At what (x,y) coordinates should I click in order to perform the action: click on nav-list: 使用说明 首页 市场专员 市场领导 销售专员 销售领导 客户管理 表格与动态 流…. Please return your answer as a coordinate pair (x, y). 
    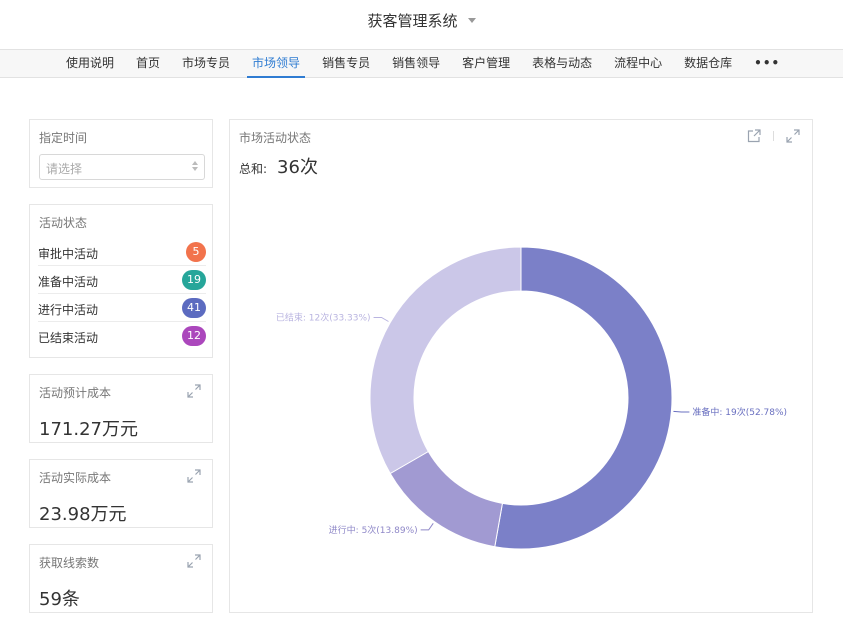
    Looking at the image, I should click on (423, 64).